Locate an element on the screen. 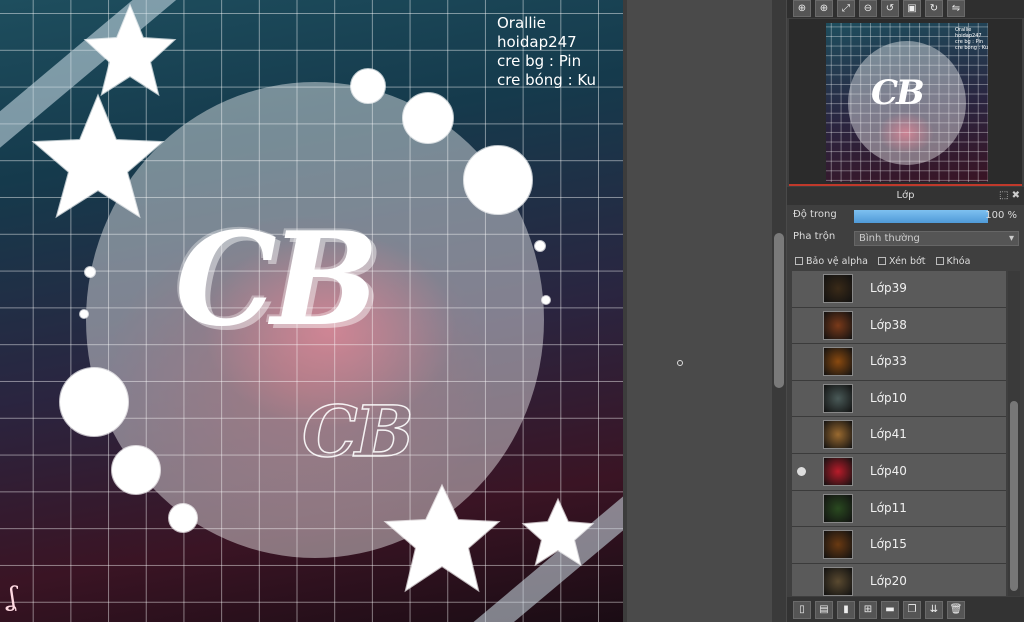 This screenshot has width=1024, height=622. rotate-right-icon: ↻ is located at coordinates (934, 8).